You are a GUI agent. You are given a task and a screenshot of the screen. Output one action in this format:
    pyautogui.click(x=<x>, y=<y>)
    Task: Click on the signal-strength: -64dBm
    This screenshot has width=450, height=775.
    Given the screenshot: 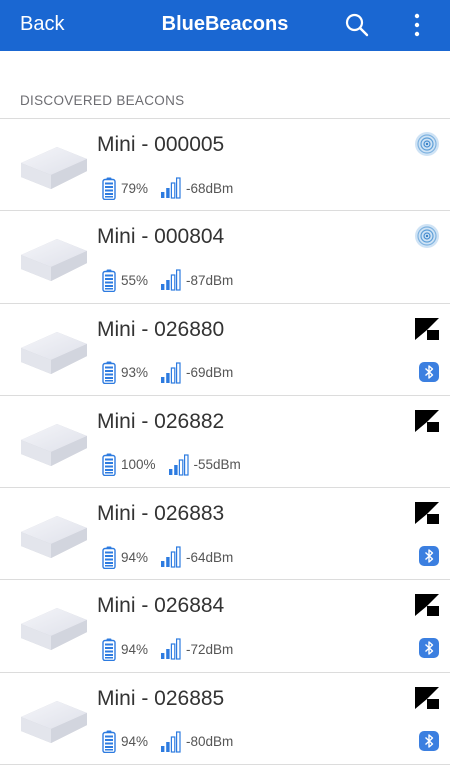 What is the action you would take?
    pyautogui.click(x=210, y=557)
    